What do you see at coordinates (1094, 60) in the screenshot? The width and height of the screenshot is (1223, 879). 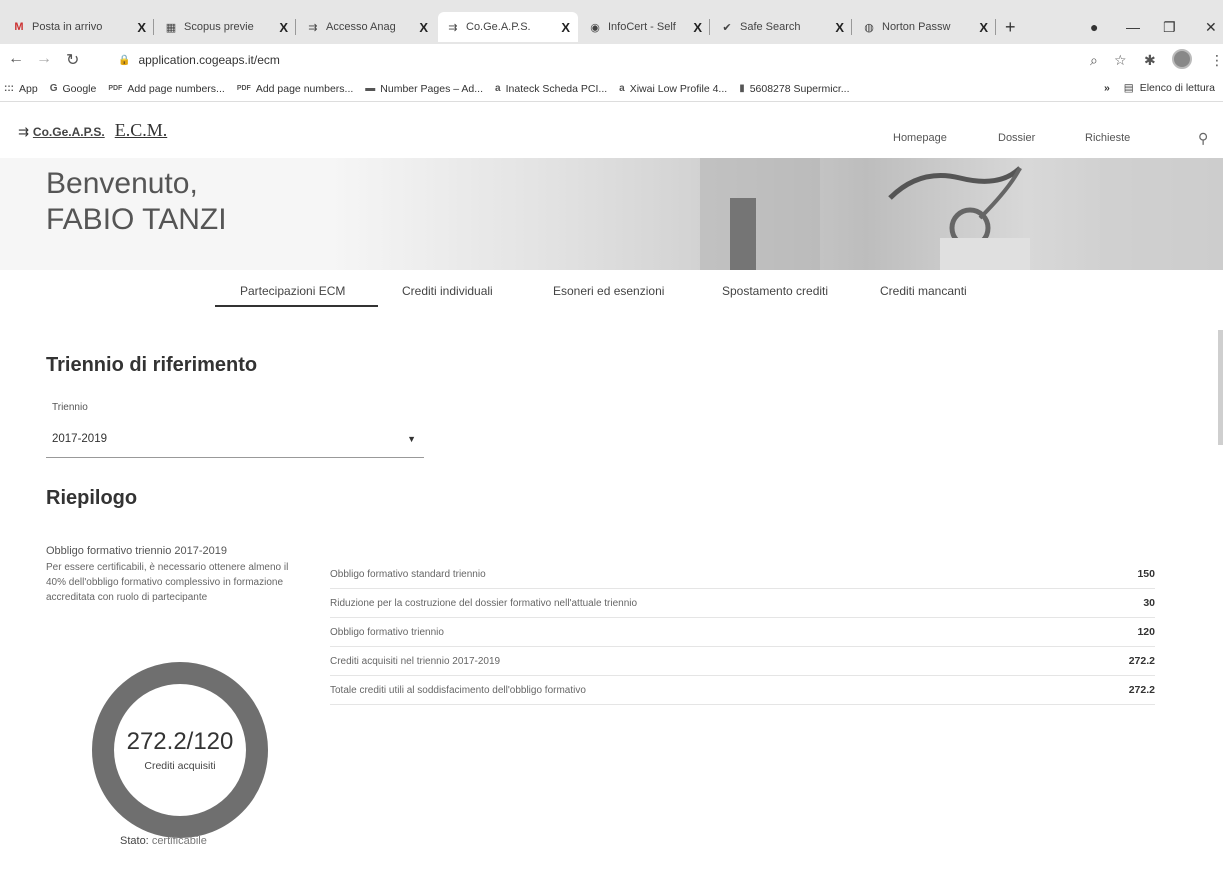 I see `zoom-icon: ⌕` at bounding box center [1094, 60].